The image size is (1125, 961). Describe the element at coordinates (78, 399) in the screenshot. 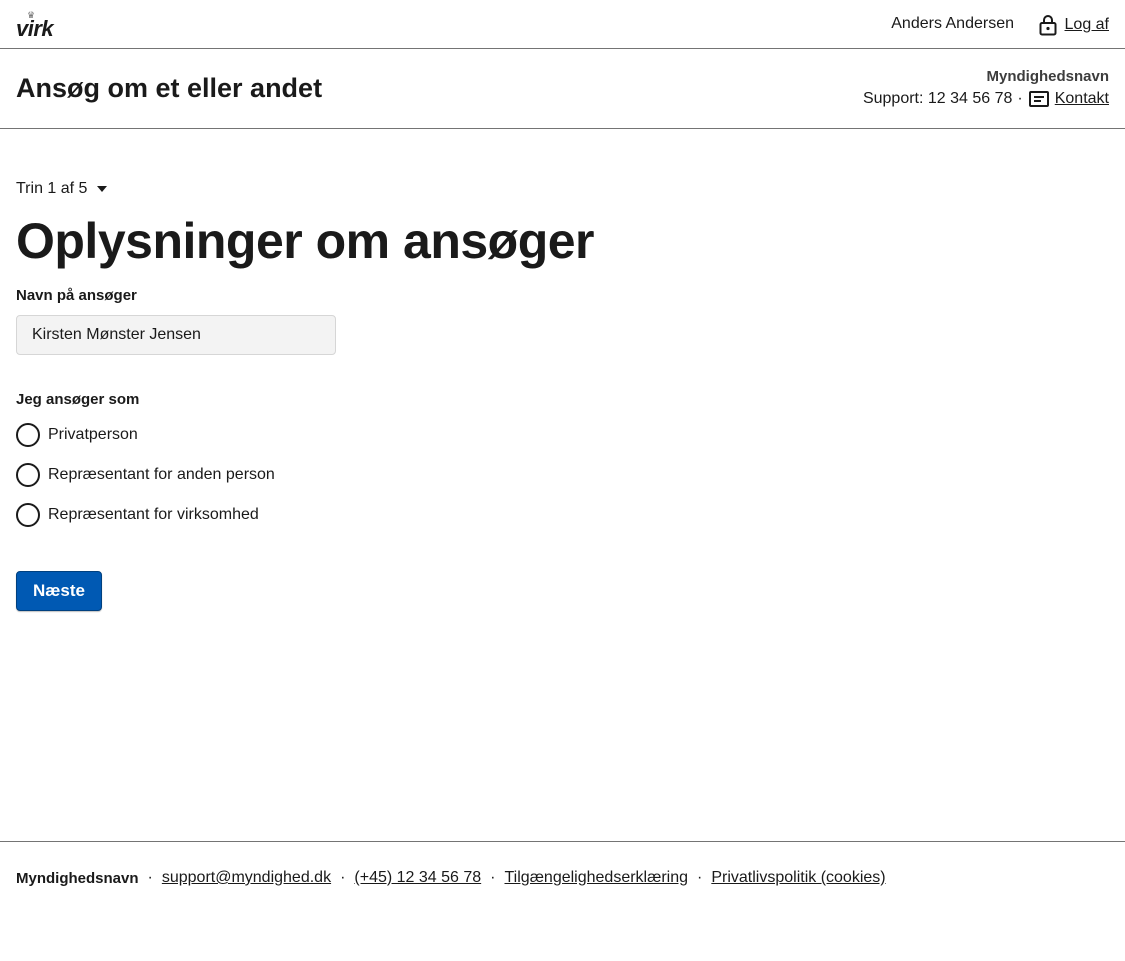

I see `applicant-type-label: Jeg ansøger som` at that location.